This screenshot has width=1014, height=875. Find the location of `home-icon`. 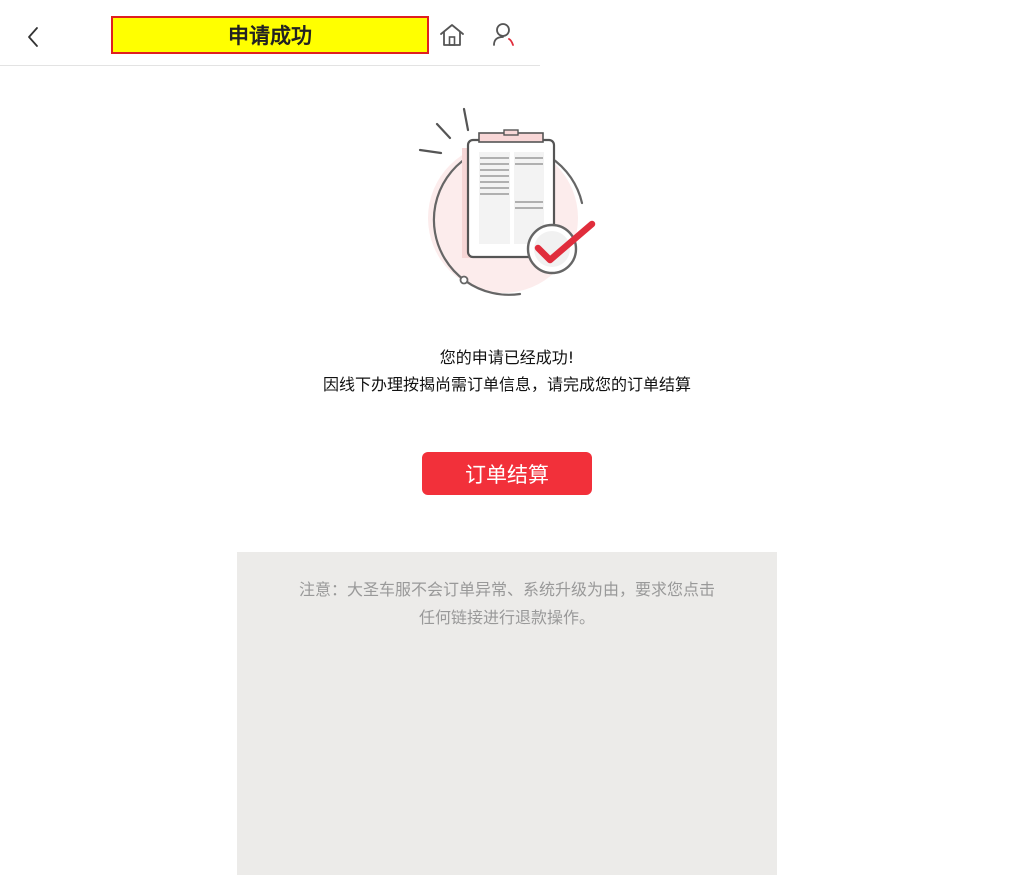

home-icon is located at coordinates (452, 35).